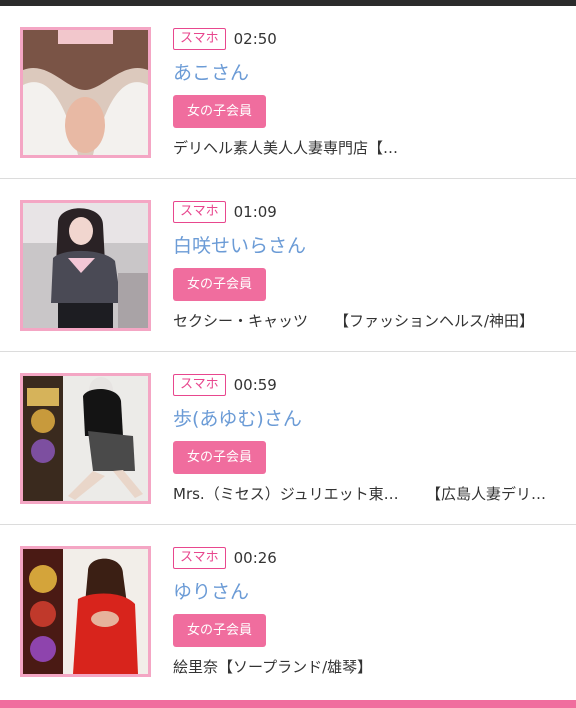 This screenshot has width=576, height=708. Describe the element at coordinates (364, 419) in the screenshot. I see `girl-name-link: 歩(あゆむ)さん` at that location.